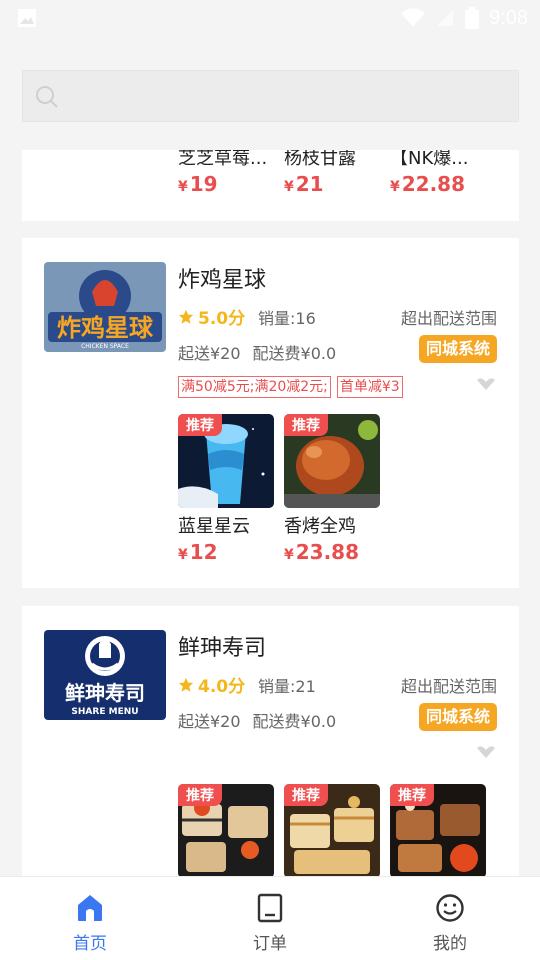  I want to click on shop-rating: 4.0分, so click(211, 684).